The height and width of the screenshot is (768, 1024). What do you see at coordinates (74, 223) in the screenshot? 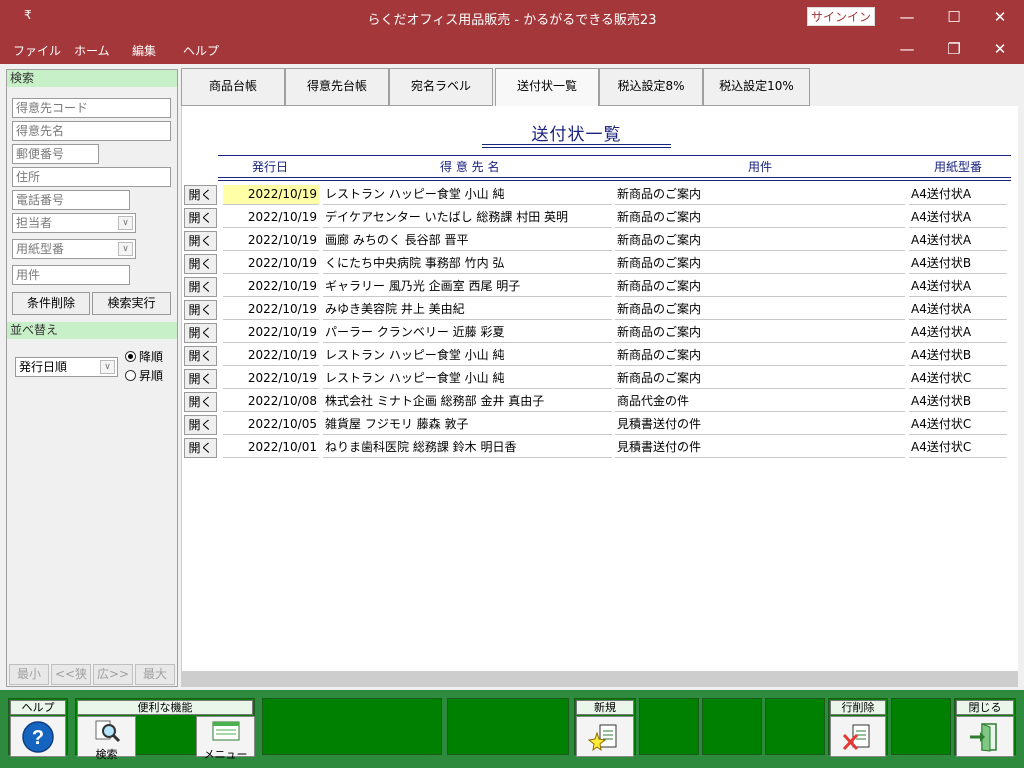
I see `staff-select: 担当者 ∨` at bounding box center [74, 223].